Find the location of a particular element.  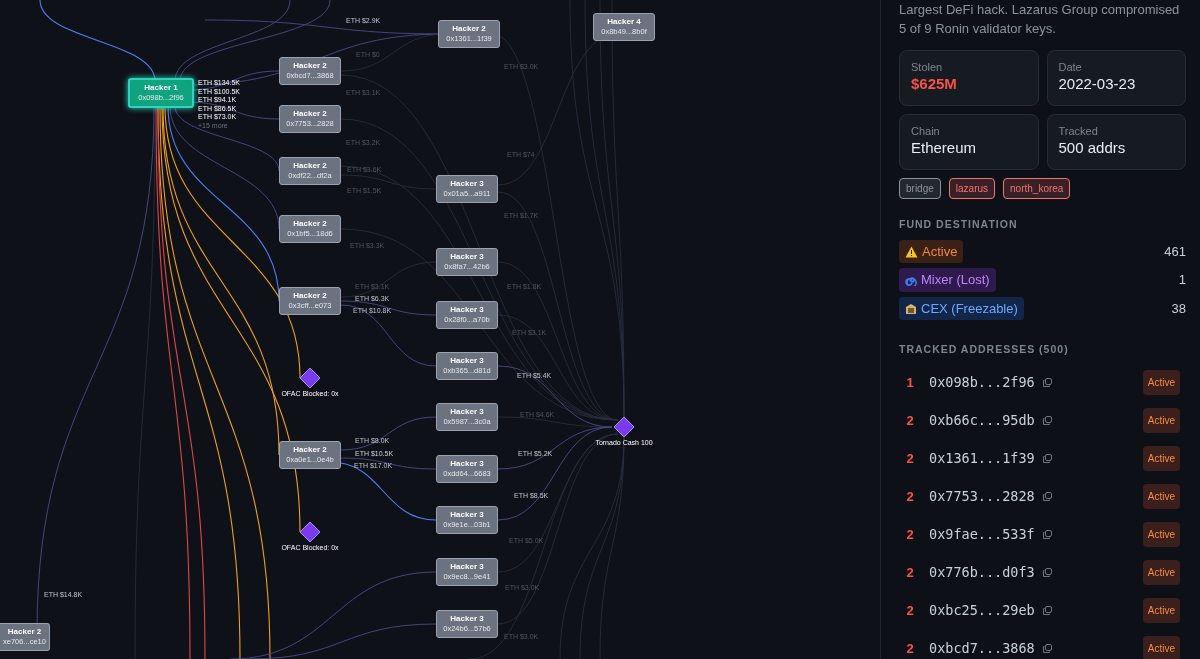

section-heading: FUND DESTINATION is located at coordinates (959, 224).